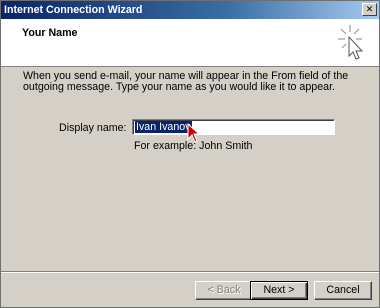  What do you see at coordinates (163, 127) in the screenshot?
I see `display-name-value: Ivan Ivanov` at bounding box center [163, 127].